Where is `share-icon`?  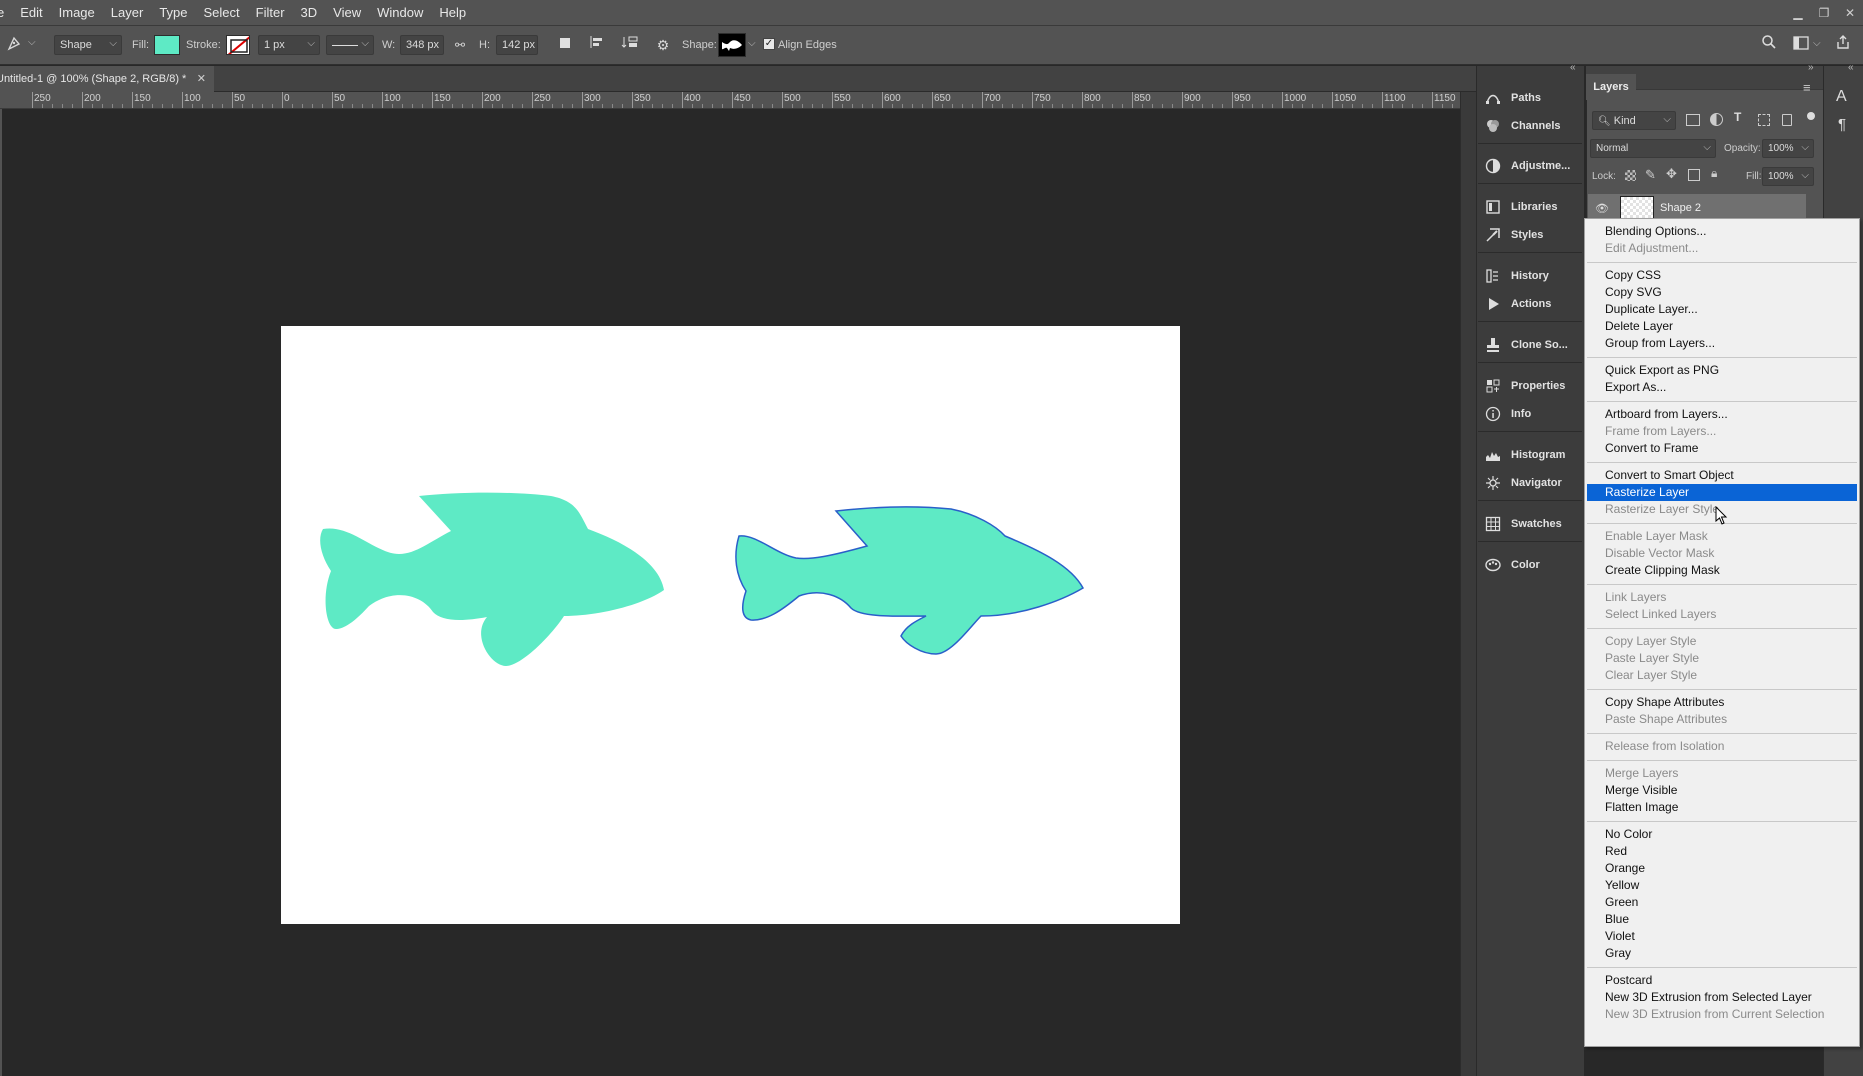
share-icon is located at coordinates (1843, 45).